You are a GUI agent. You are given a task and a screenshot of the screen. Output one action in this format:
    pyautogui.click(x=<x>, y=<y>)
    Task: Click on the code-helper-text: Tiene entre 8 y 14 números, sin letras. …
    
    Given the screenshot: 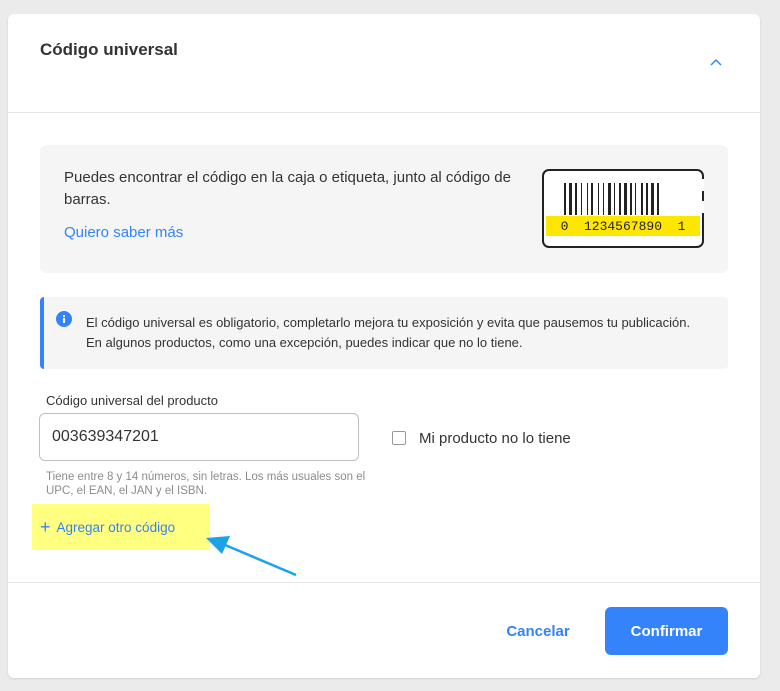 What is the action you would take?
    pyautogui.click(x=206, y=484)
    